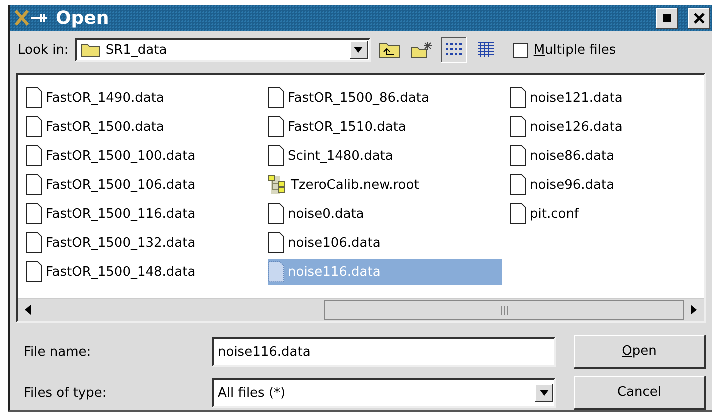 The height and width of the screenshot is (418, 712). What do you see at coordinates (143, 214) in the screenshot?
I see `file-item: FastOR_1500_116.data` at bounding box center [143, 214].